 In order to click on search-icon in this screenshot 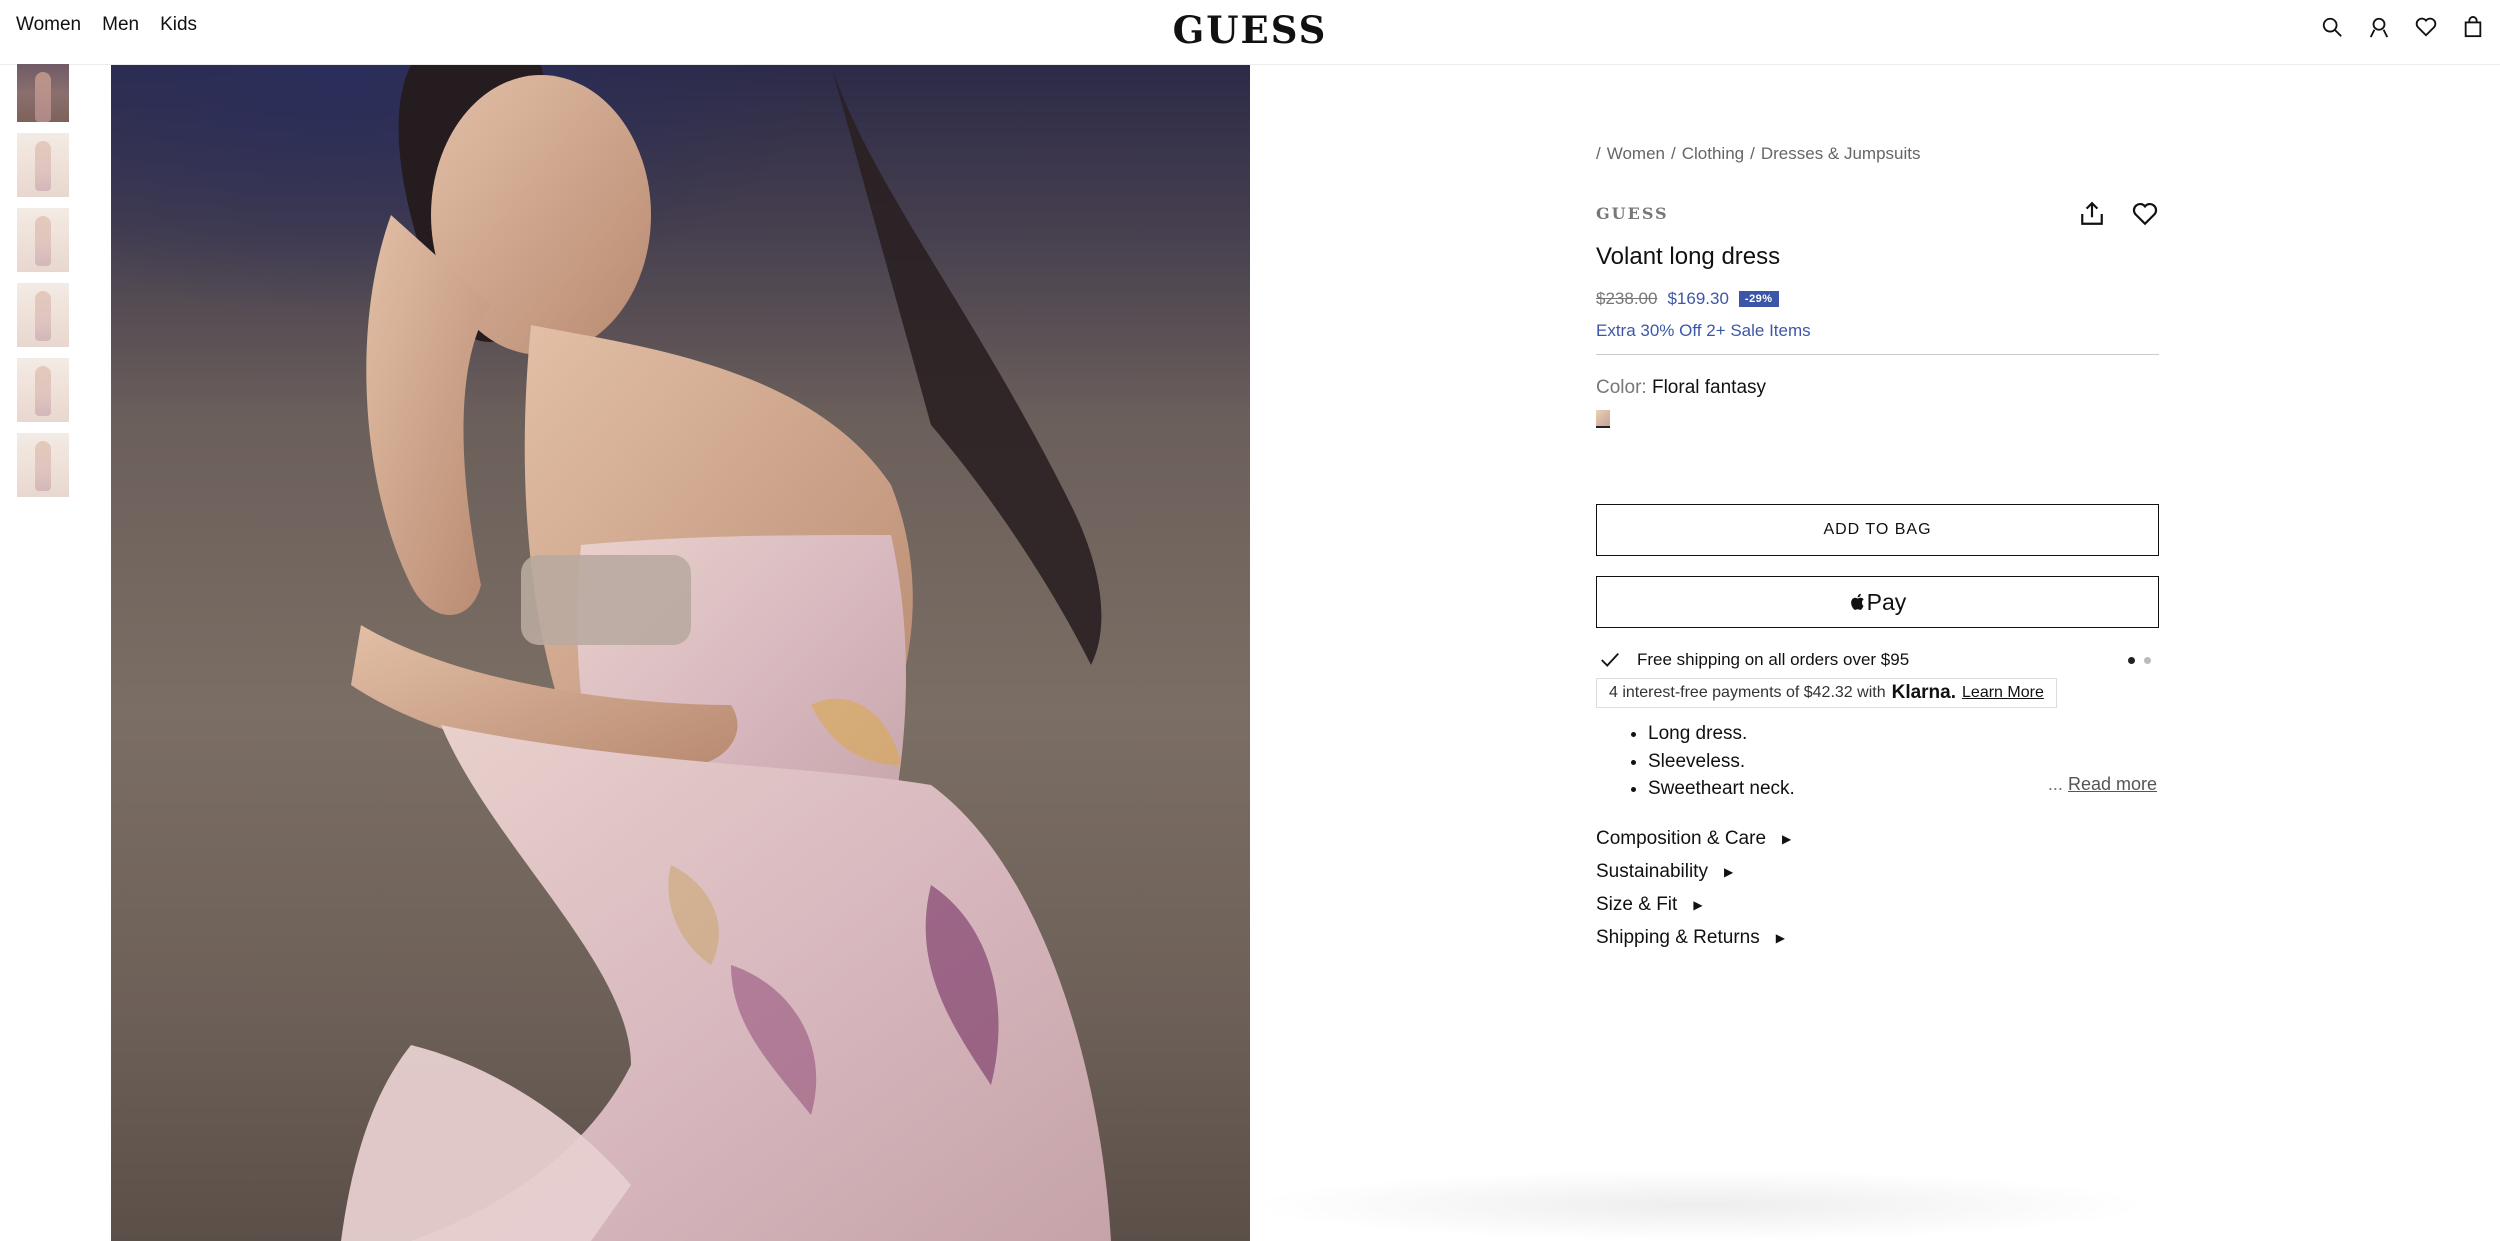, I will do `click(2332, 27)`.